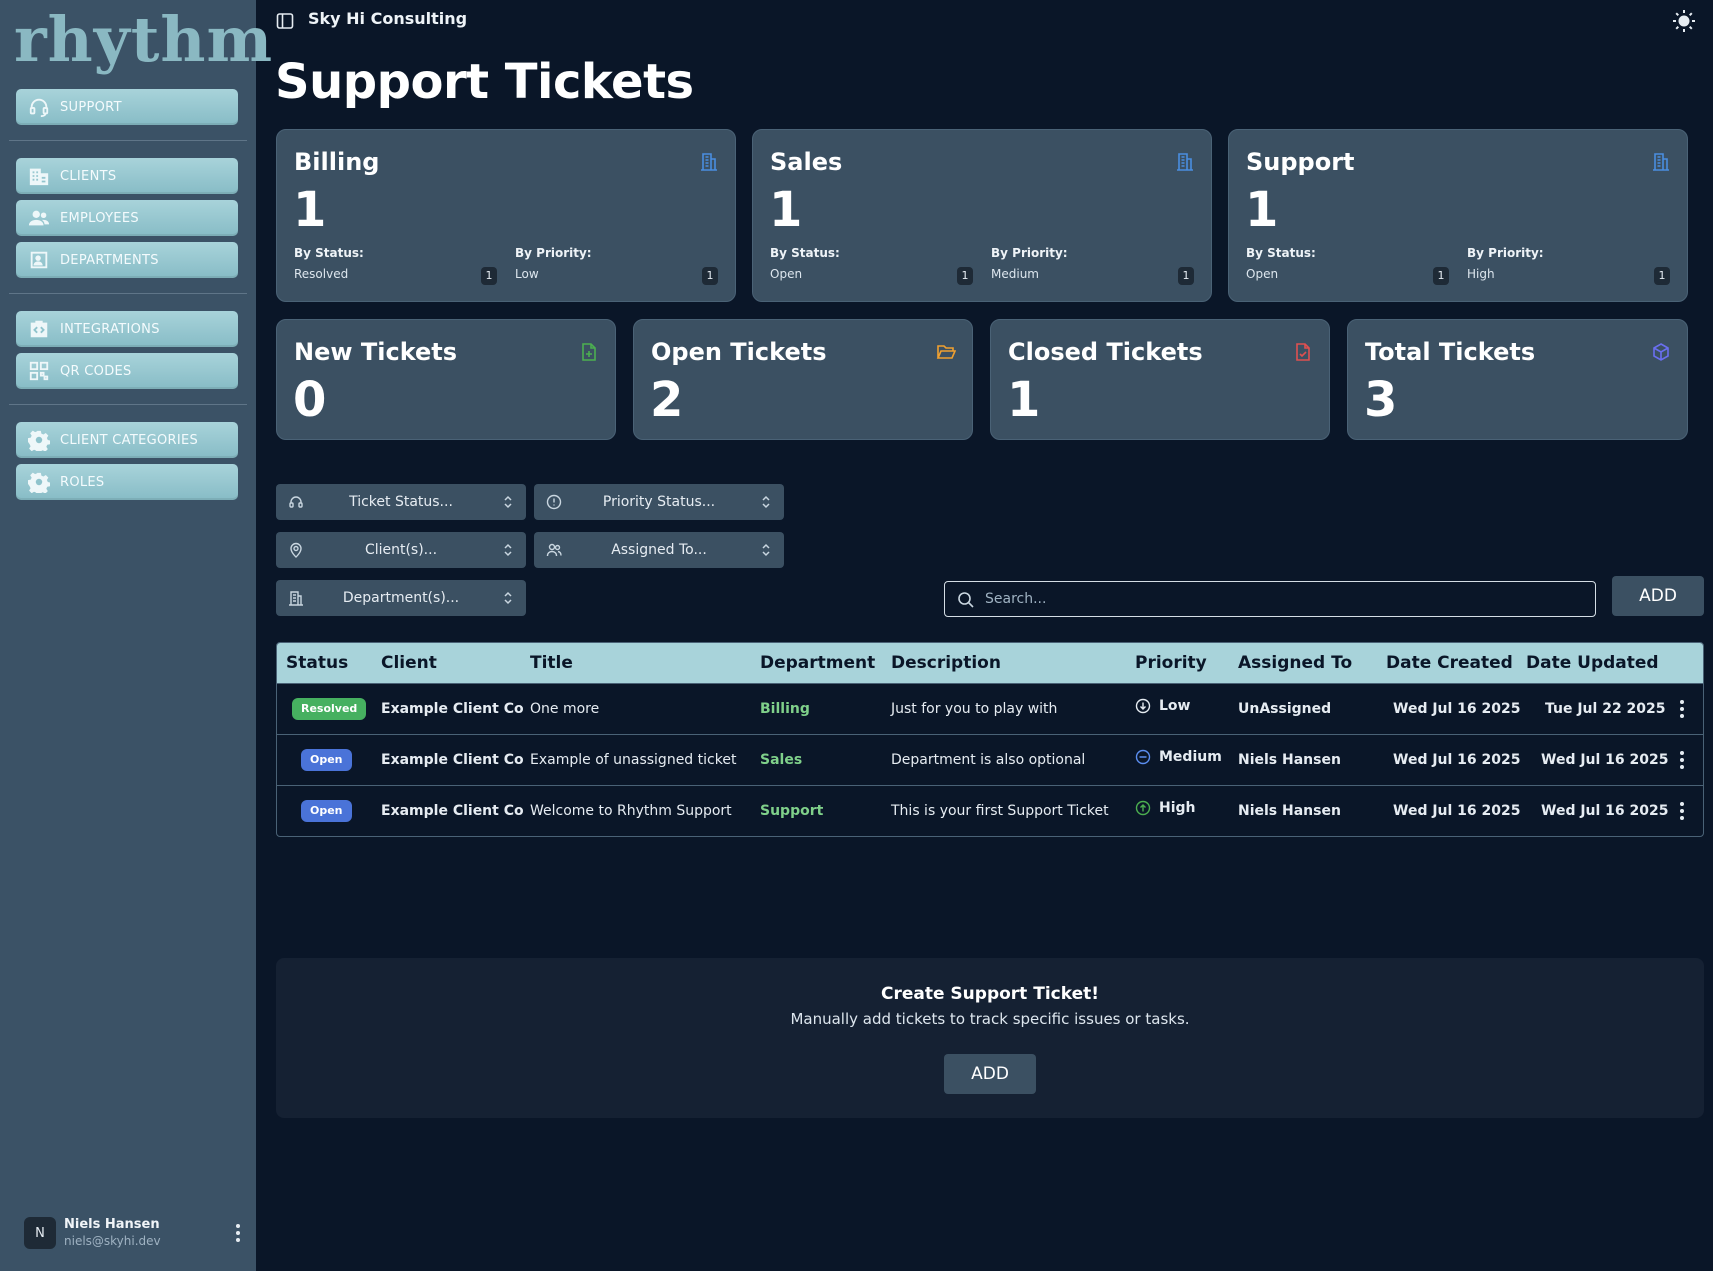  Describe the element at coordinates (317, 663) in the screenshot. I see `column-header-status: Status` at that location.